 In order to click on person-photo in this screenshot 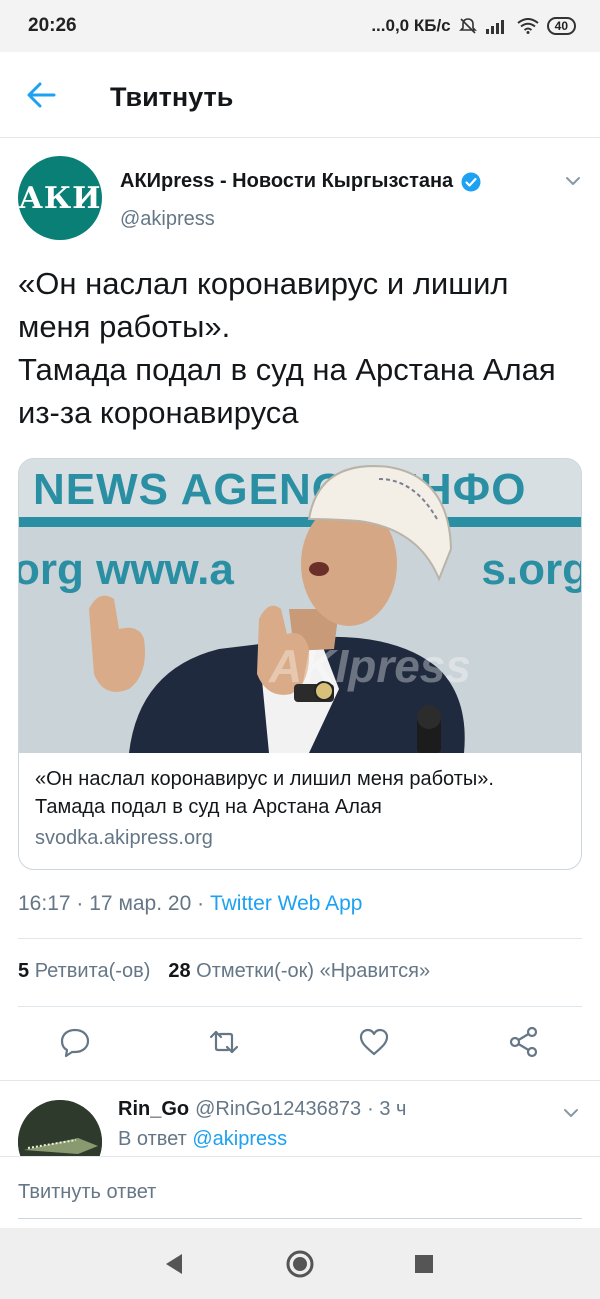, I will do `click(277, 609)`.